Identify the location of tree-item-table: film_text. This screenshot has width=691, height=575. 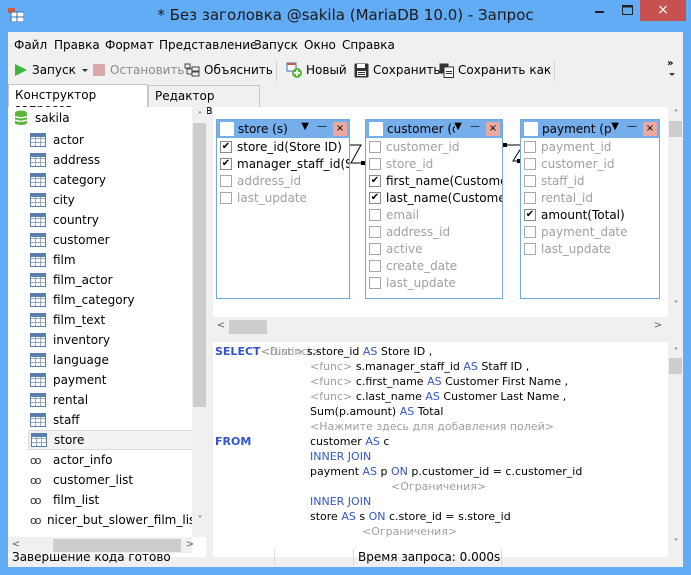
(114, 320).